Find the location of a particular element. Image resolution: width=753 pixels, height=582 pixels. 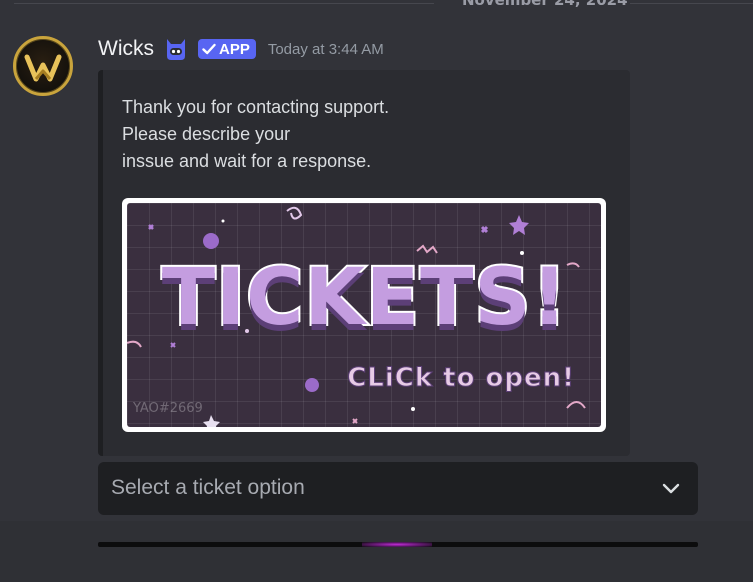

message-spacer is located at coordinates (376, 551).